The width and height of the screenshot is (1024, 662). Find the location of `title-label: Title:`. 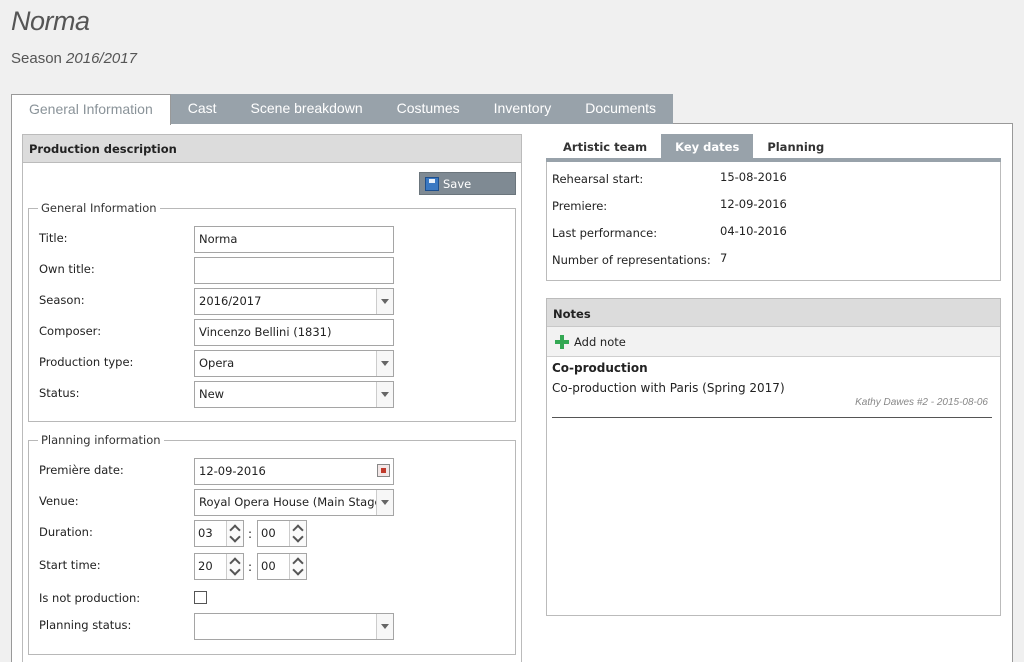

title-label: Title: is located at coordinates (53, 238).